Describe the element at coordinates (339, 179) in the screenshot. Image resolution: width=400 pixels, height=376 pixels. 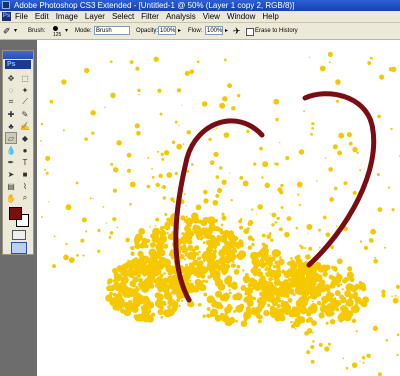
I see `heart-right-stroke` at that location.